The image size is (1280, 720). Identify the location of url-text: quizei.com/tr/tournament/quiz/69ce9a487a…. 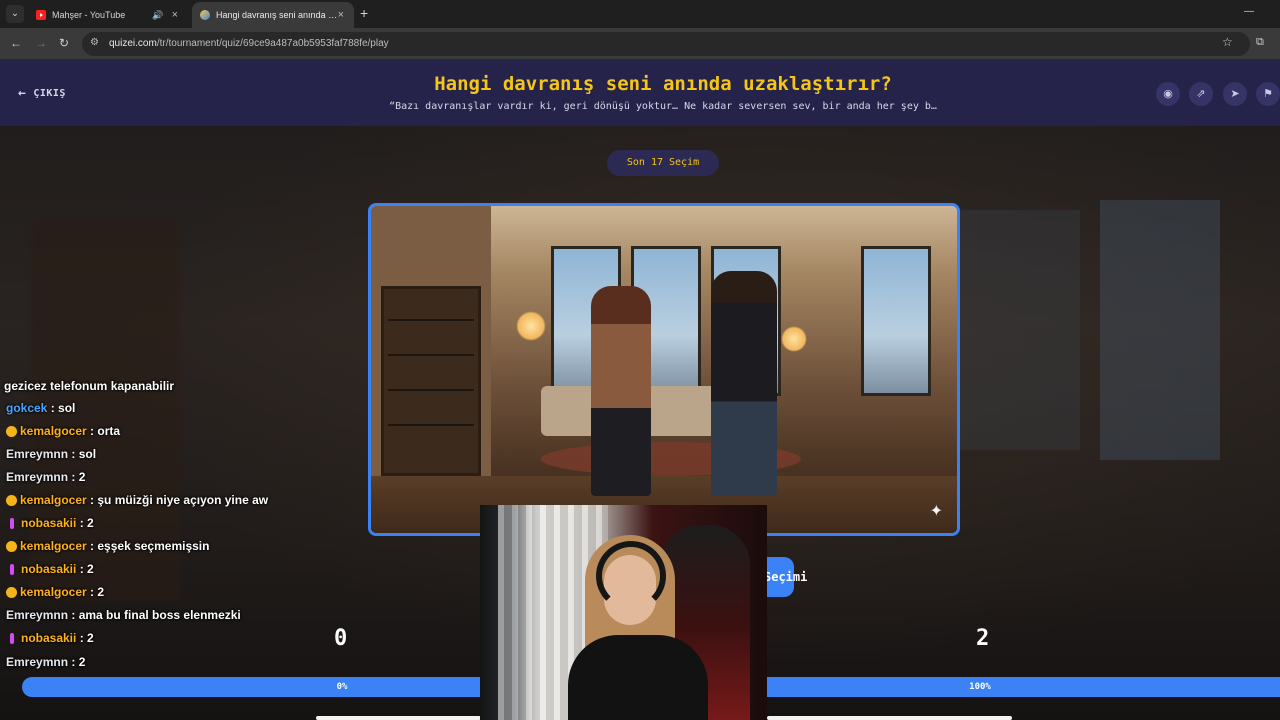
(249, 43).